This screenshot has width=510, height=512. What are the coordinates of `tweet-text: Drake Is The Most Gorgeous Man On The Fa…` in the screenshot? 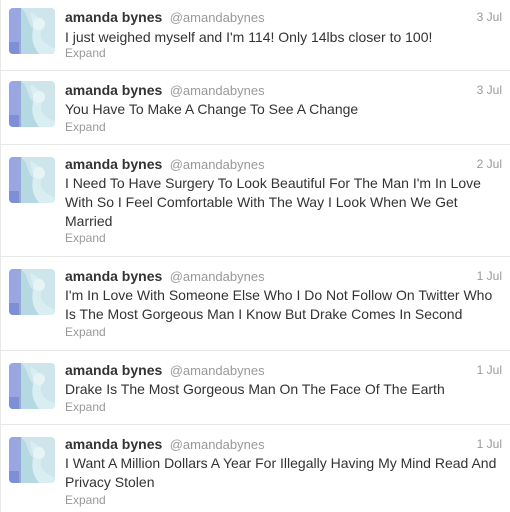 It's located at (255, 389).